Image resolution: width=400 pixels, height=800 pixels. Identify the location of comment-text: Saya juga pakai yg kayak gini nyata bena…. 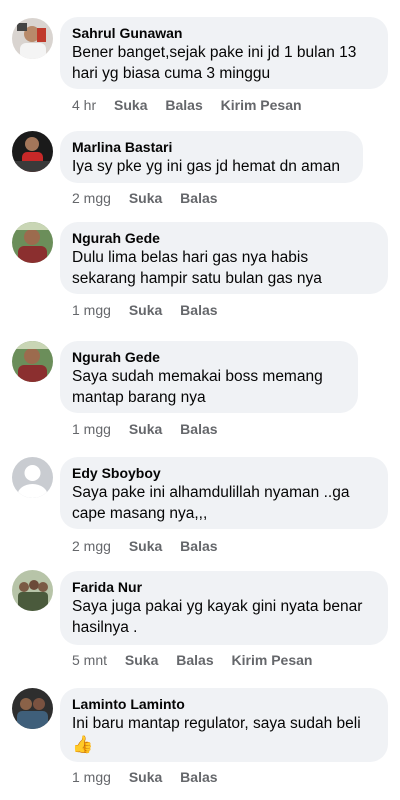
(217, 617).